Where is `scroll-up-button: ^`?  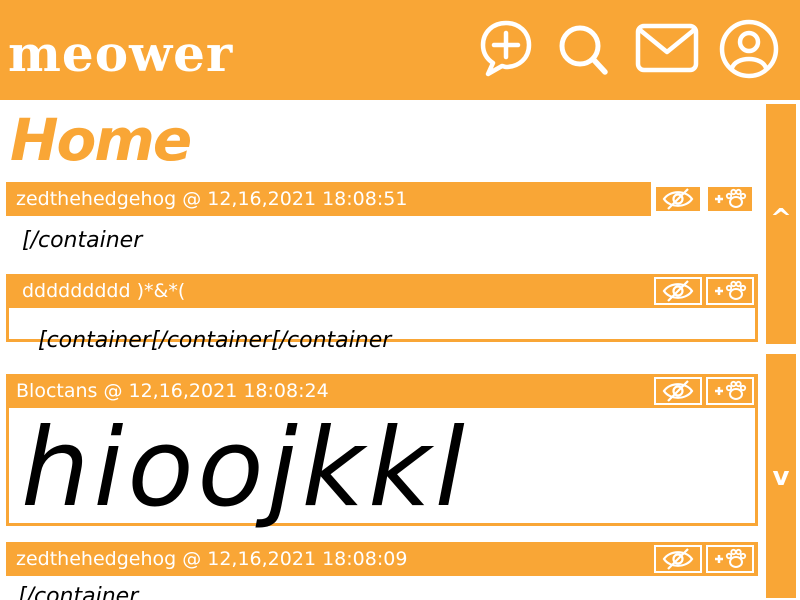
scroll-up-button: ^ is located at coordinates (781, 224).